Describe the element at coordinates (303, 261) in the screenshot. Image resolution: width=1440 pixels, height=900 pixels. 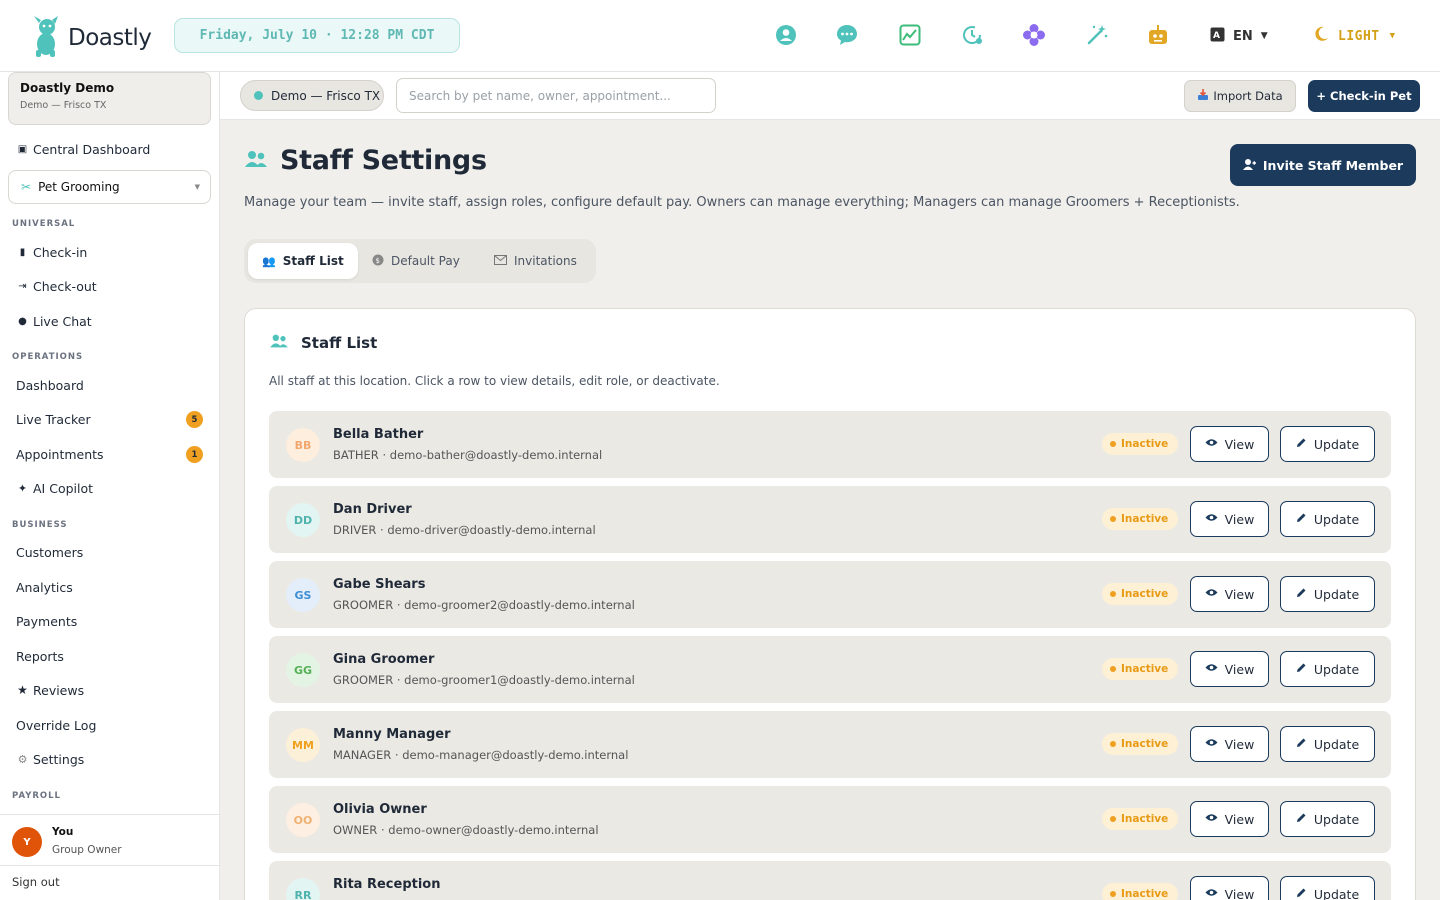
I see `tab-staff-list: 👥 Staff List` at that location.